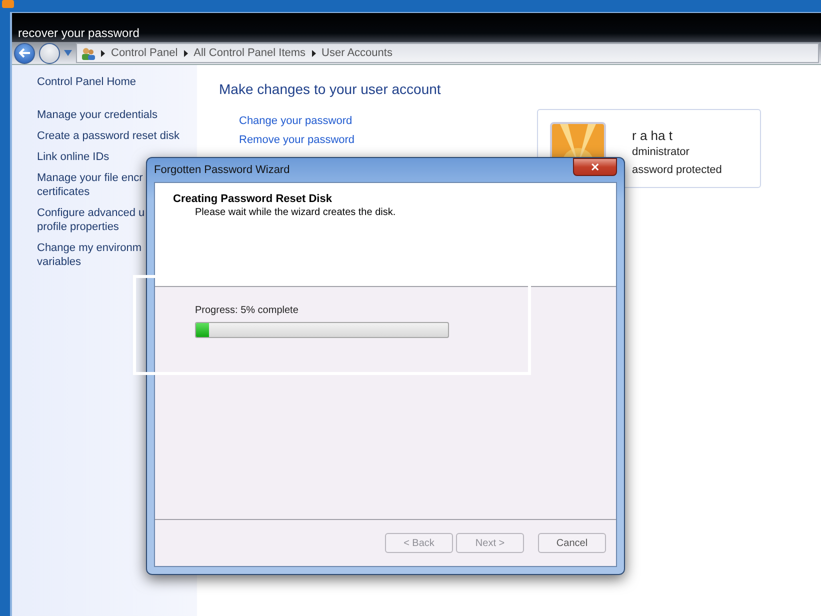  What do you see at coordinates (250, 53) in the screenshot?
I see `breadcrumb-item: All Control Panel Items` at bounding box center [250, 53].